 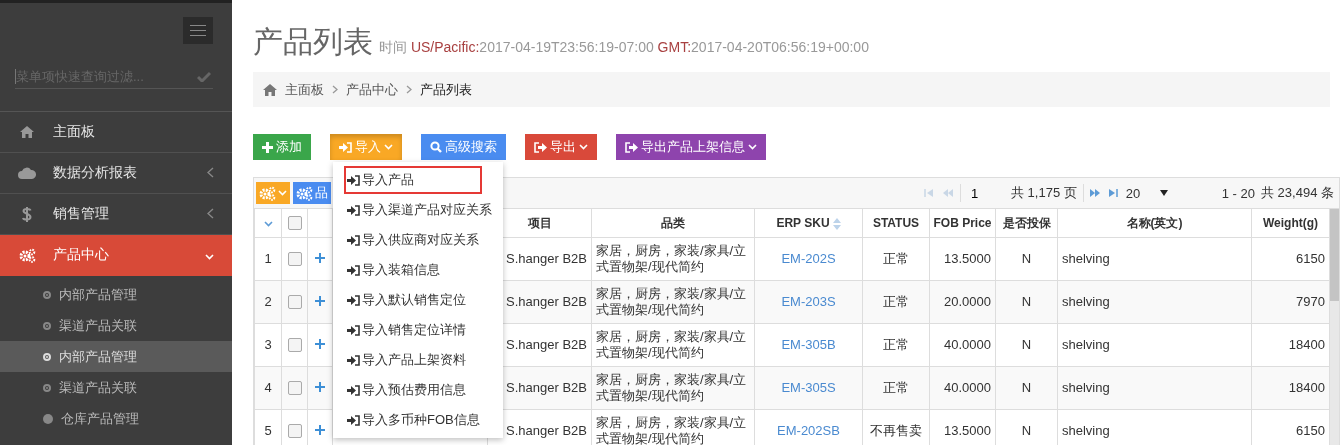 What do you see at coordinates (962, 302) in the screenshot?
I see `table-cell: 20.0000` at bounding box center [962, 302].